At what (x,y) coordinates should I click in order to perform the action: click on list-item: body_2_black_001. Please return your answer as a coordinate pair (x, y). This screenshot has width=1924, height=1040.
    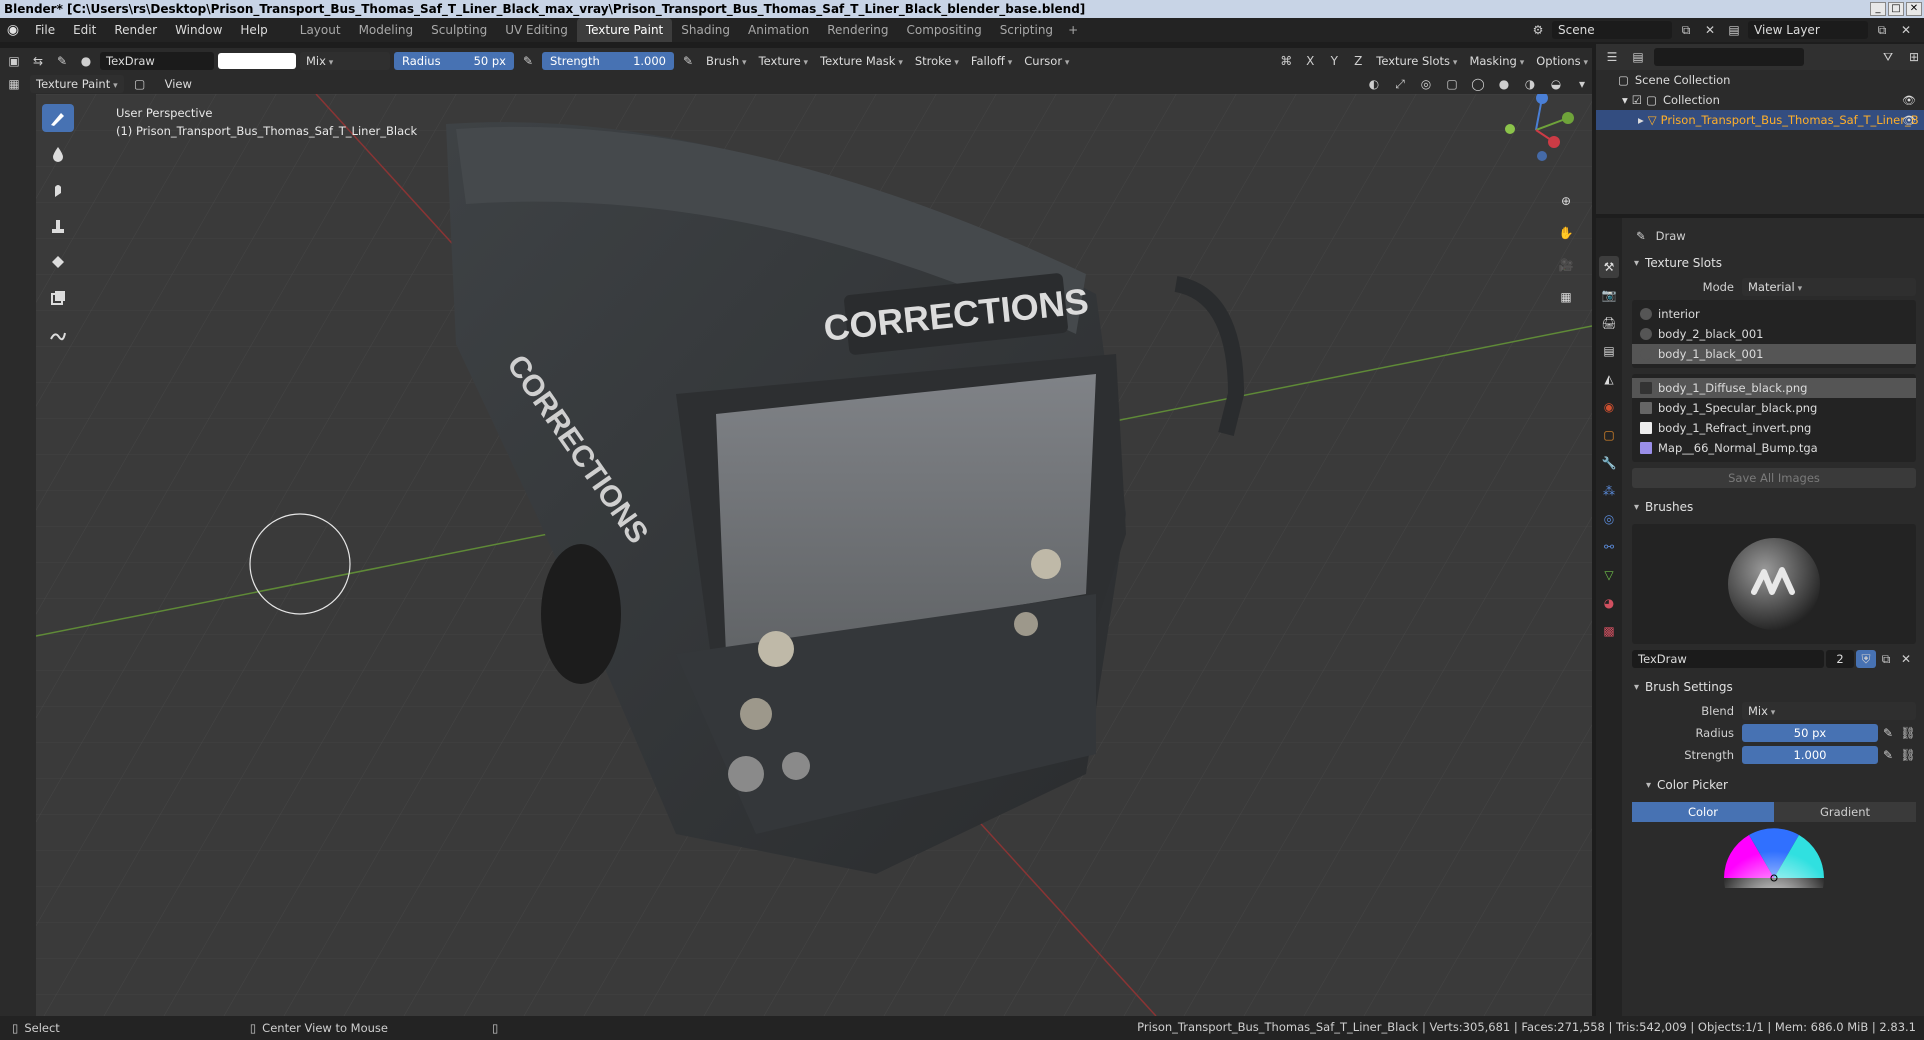
    Looking at the image, I should click on (1774, 334).